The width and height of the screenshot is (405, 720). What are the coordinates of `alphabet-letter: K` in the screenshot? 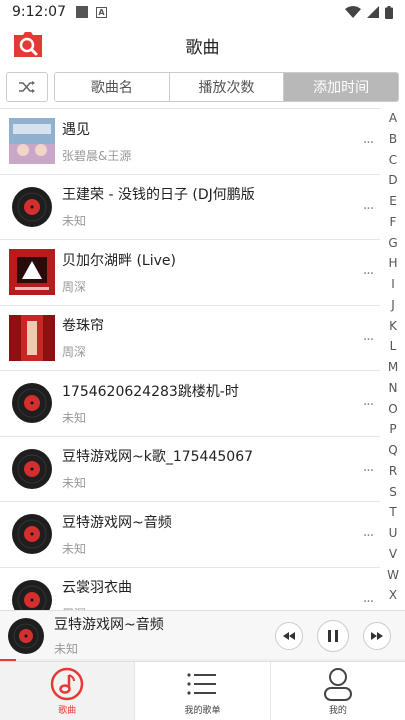 It's located at (393, 326).